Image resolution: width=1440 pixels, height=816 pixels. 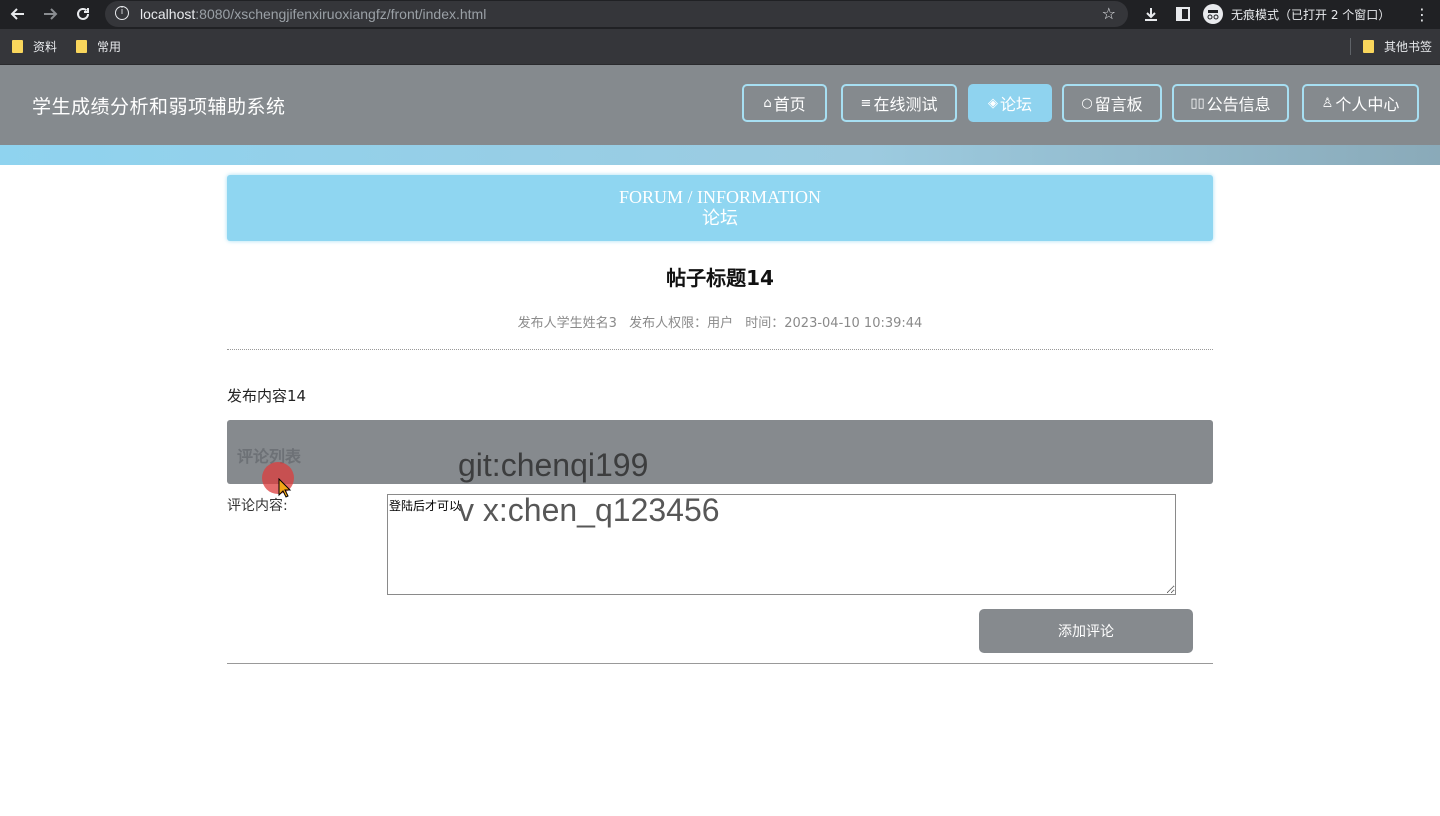 I want to click on nav-label: 论坛, so click(x=1015, y=104).